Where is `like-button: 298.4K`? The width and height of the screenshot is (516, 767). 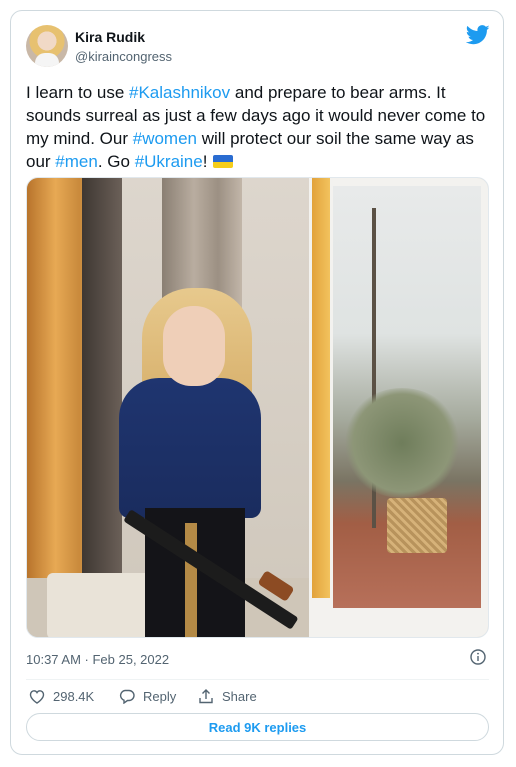
like-button: 298.4K is located at coordinates (61, 696).